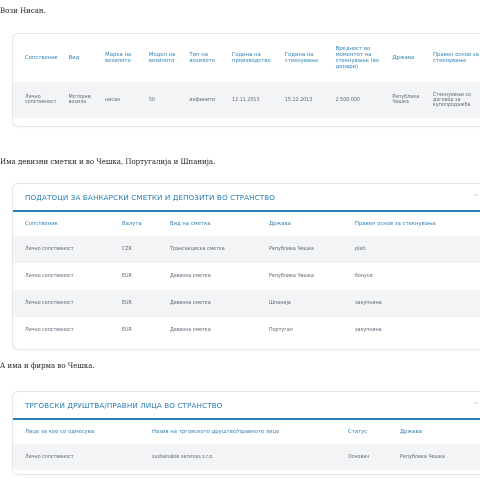 This screenshot has width=480, height=480. I want to click on table-cell: Основач, so click(359, 457).